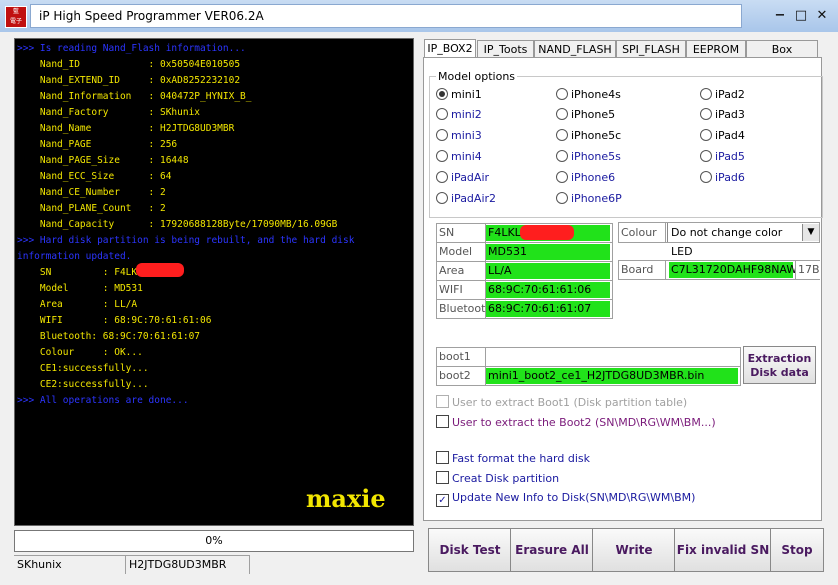 The image size is (838, 585). I want to click on radio-iphone5c: iPhone5c, so click(588, 135).